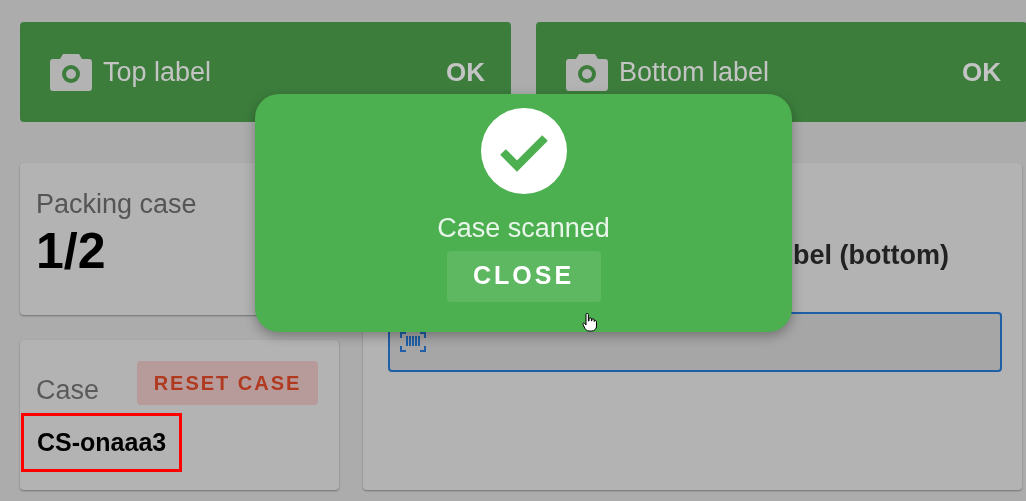  What do you see at coordinates (523, 228) in the screenshot?
I see `dialog-message: Case scanned` at bounding box center [523, 228].